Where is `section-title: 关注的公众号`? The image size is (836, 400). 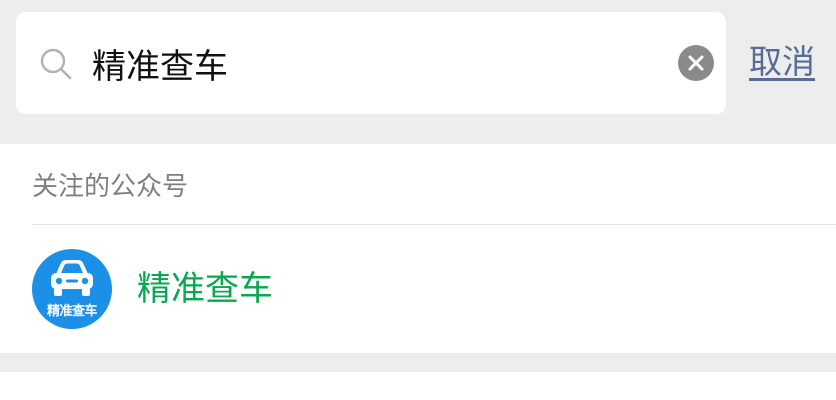
section-title: 关注的公众号 is located at coordinates (110, 187).